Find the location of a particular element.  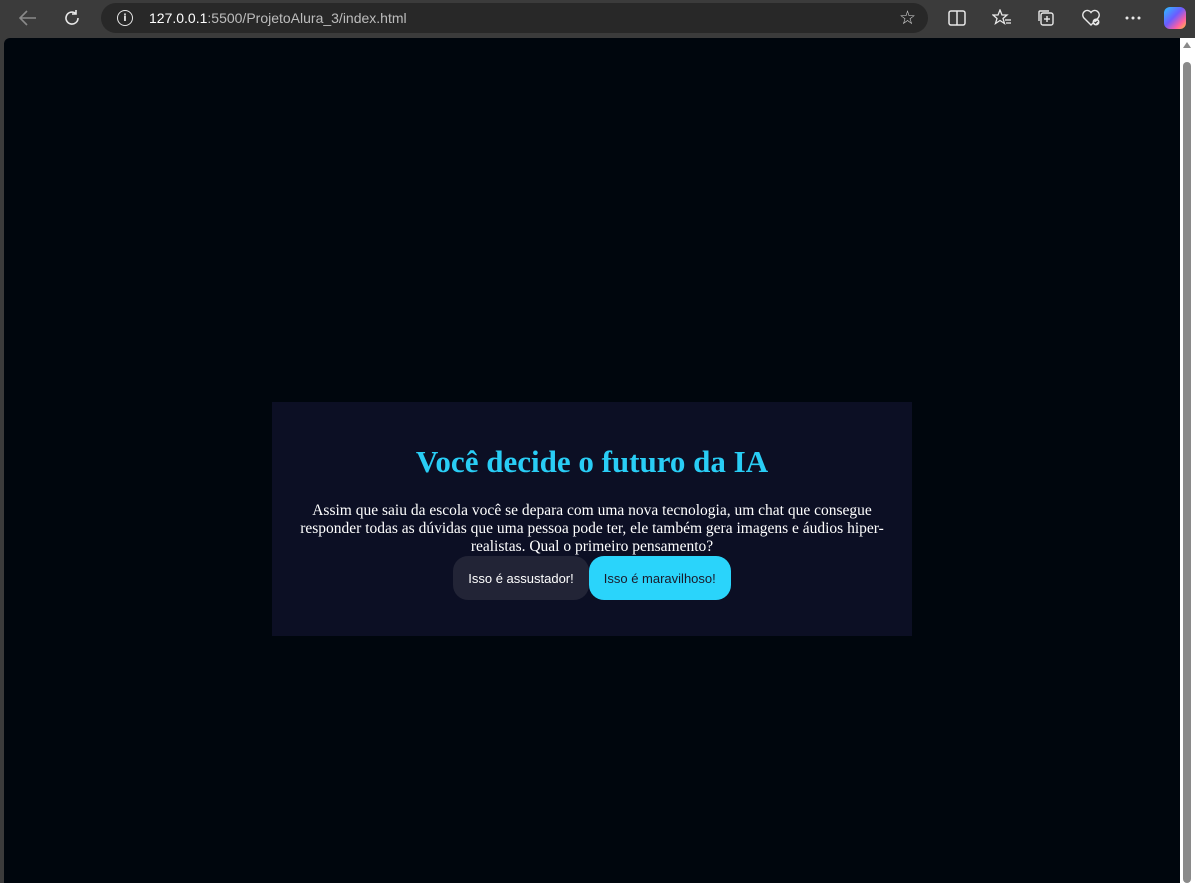

reload-icon is located at coordinates (72, 18).